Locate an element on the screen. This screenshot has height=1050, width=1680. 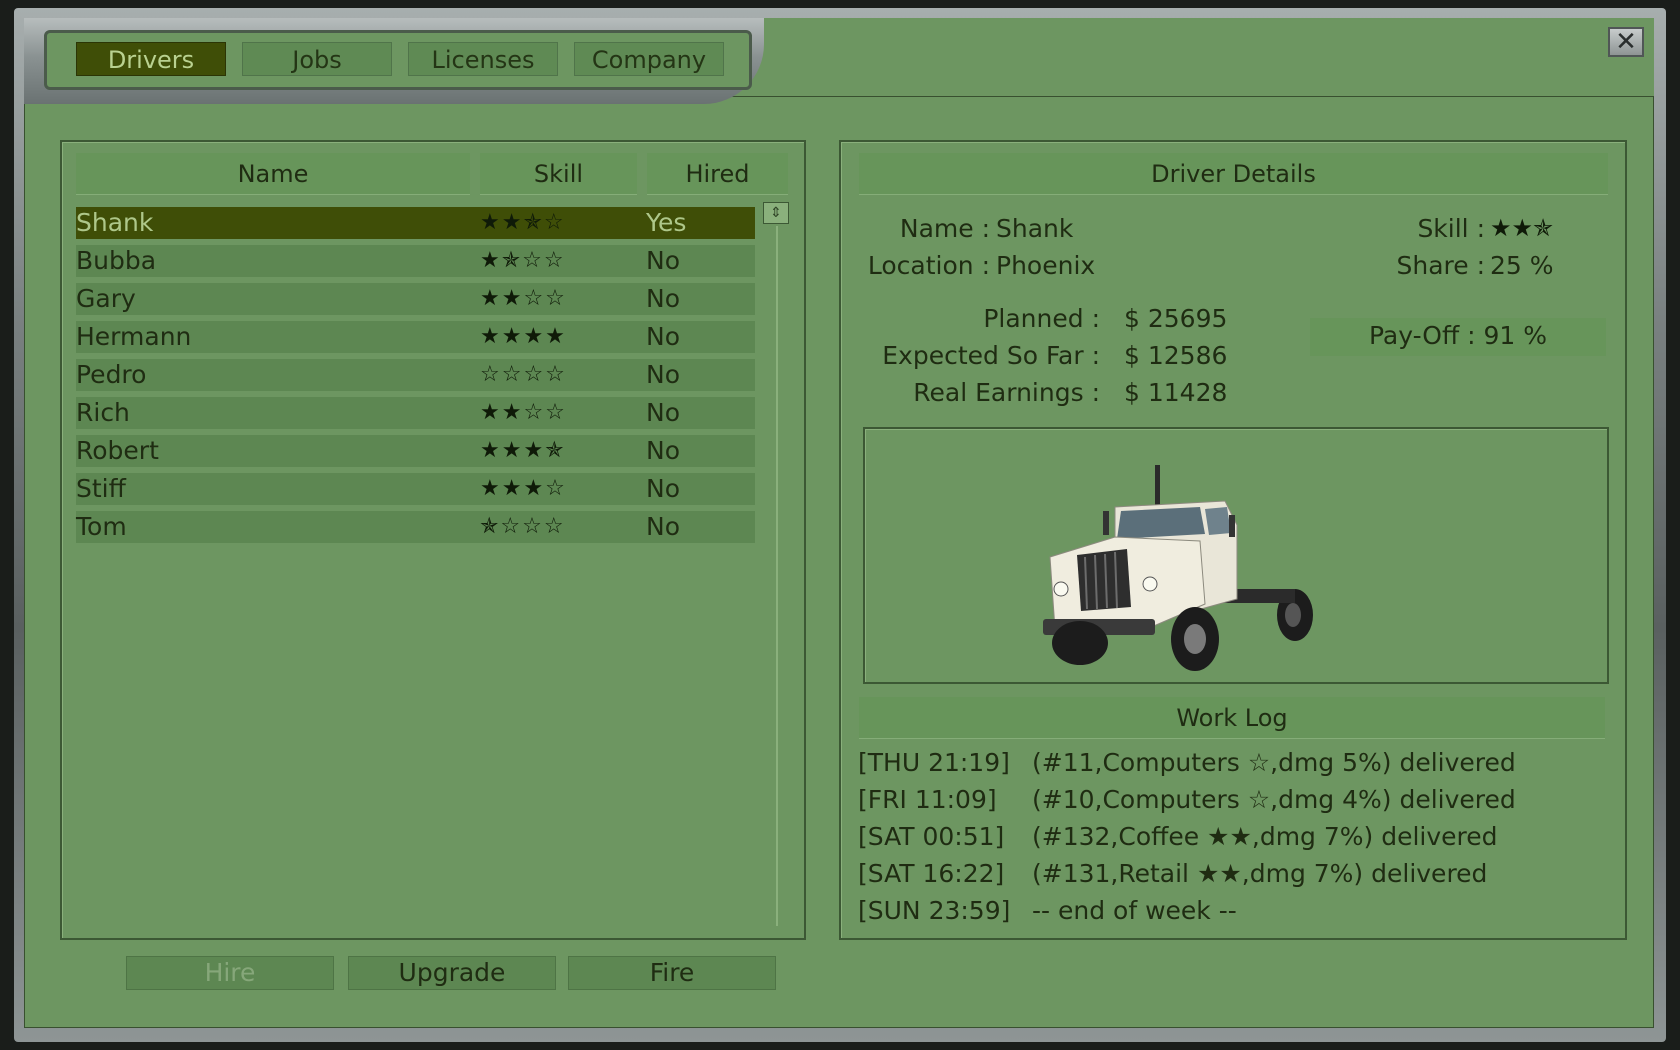
driver-hired: Yes is located at coordinates (666, 222).